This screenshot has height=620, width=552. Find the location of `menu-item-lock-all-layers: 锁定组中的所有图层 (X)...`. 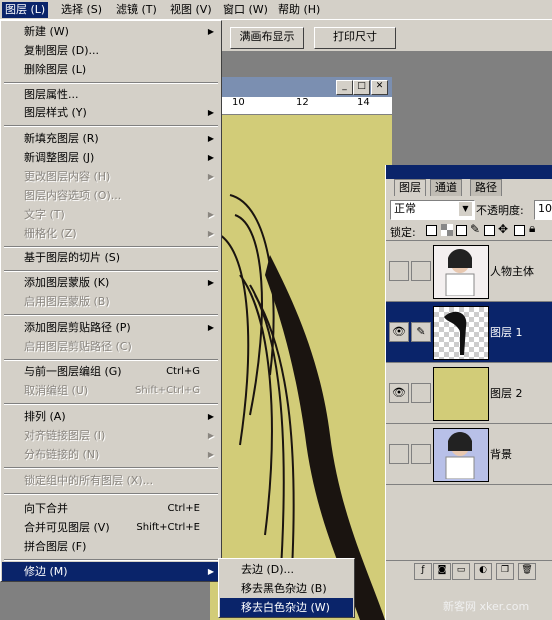

menu-item-lock-all-layers: 锁定组中的所有图层 (X)... is located at coordinates (89, 480).